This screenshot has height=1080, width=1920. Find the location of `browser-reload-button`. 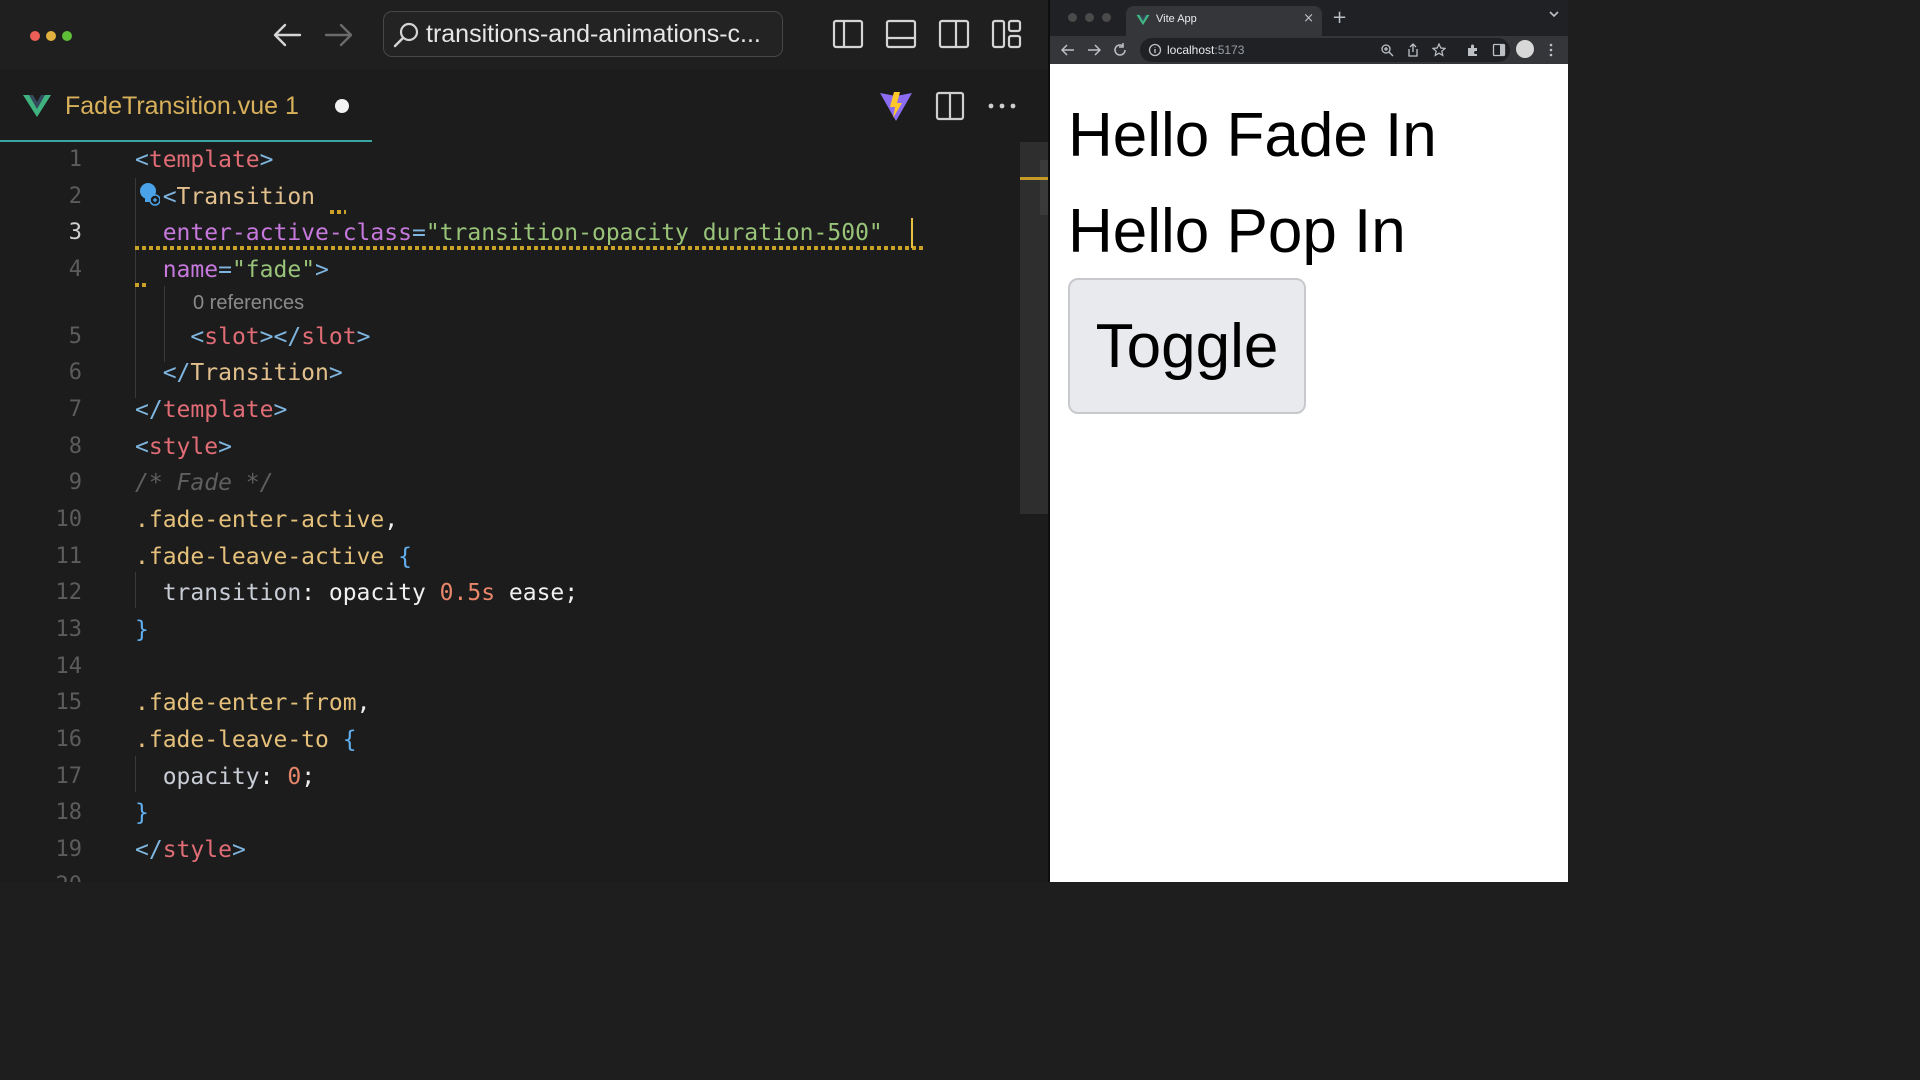

browser-reload-button is located at coordinates (1120, 50).